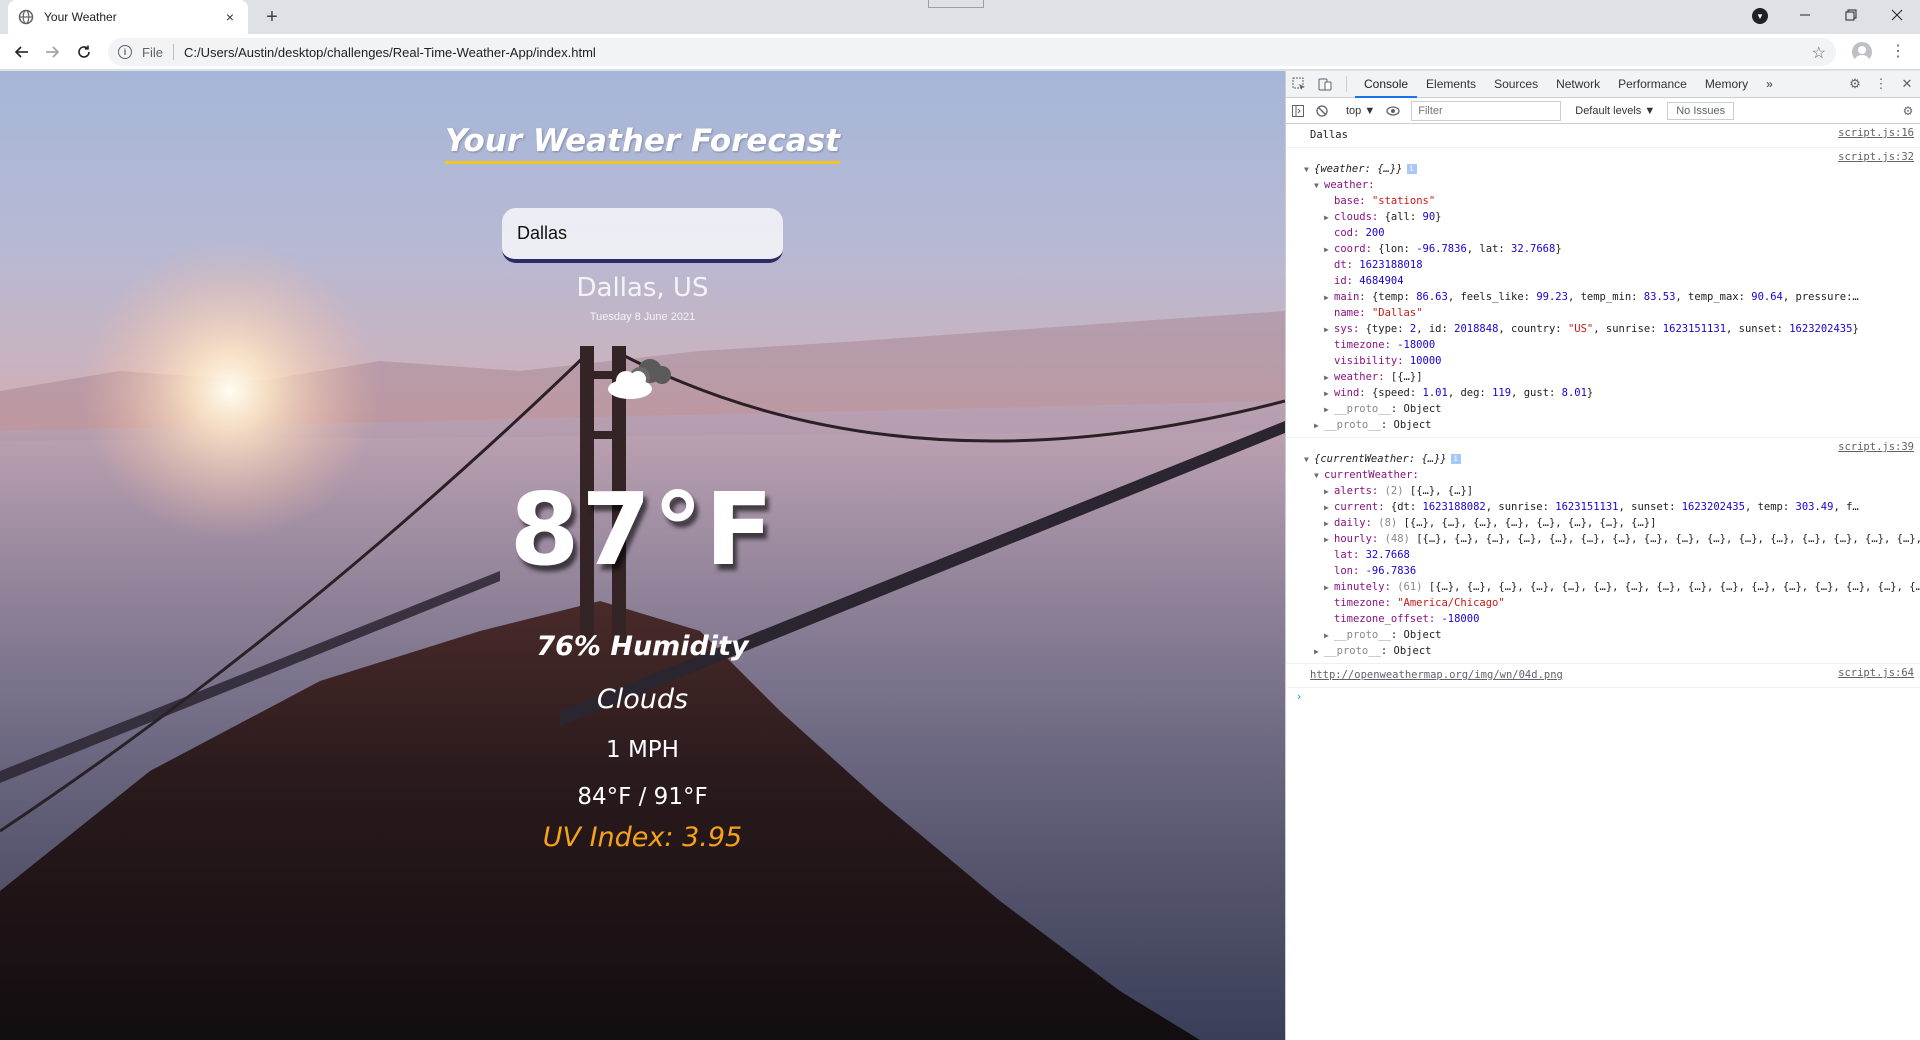  I want to click on property-key: wind:, so click(1353, 393).